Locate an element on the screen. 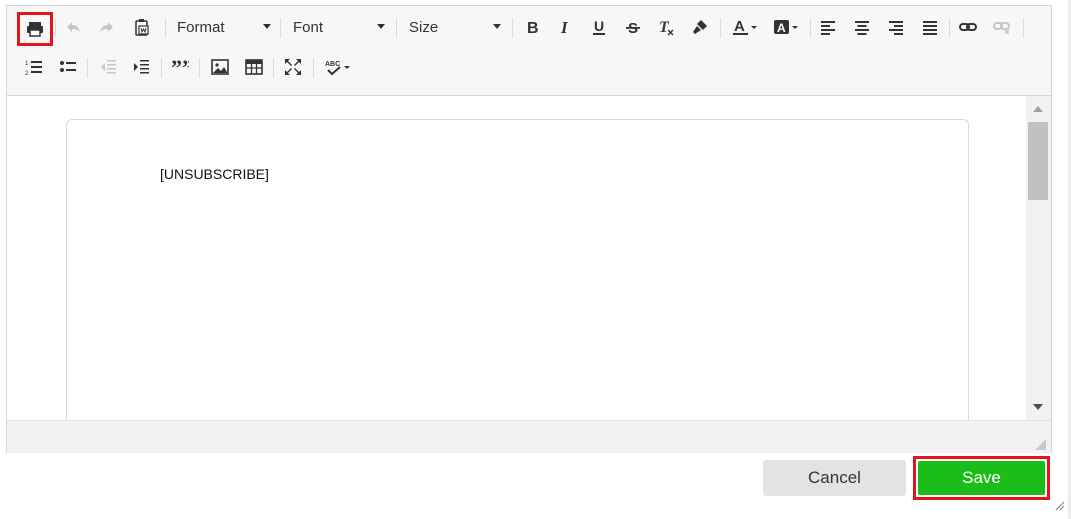 The height and width of the screenshot is (519, 1071). save-button: Save is located at coordinates (981, 478).